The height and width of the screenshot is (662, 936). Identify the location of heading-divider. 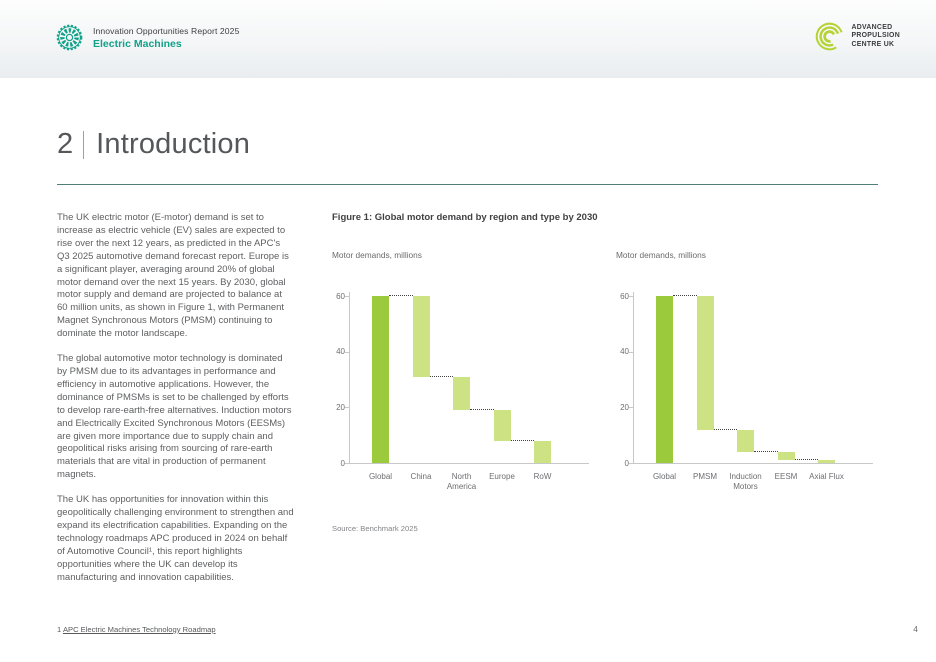
(84, 144).